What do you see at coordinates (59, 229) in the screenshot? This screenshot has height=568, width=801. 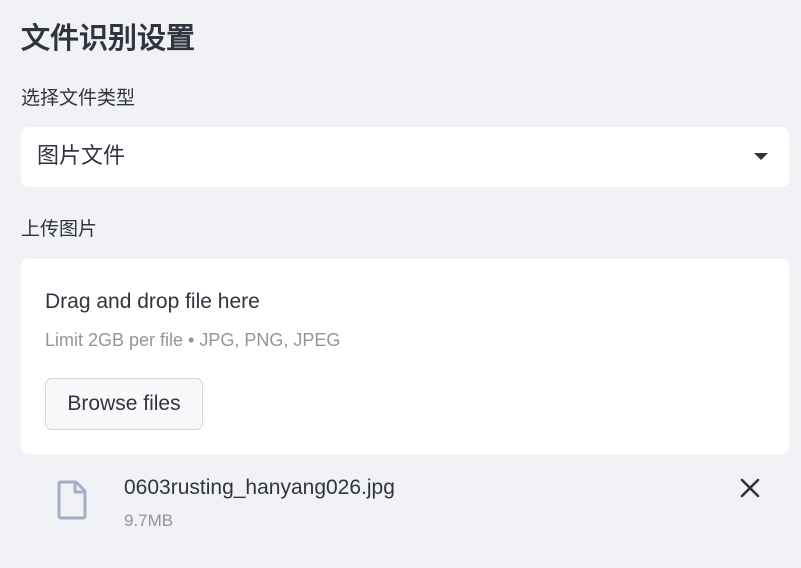 I see `upload-label: 上传图片` at bounding box center [59, 229].